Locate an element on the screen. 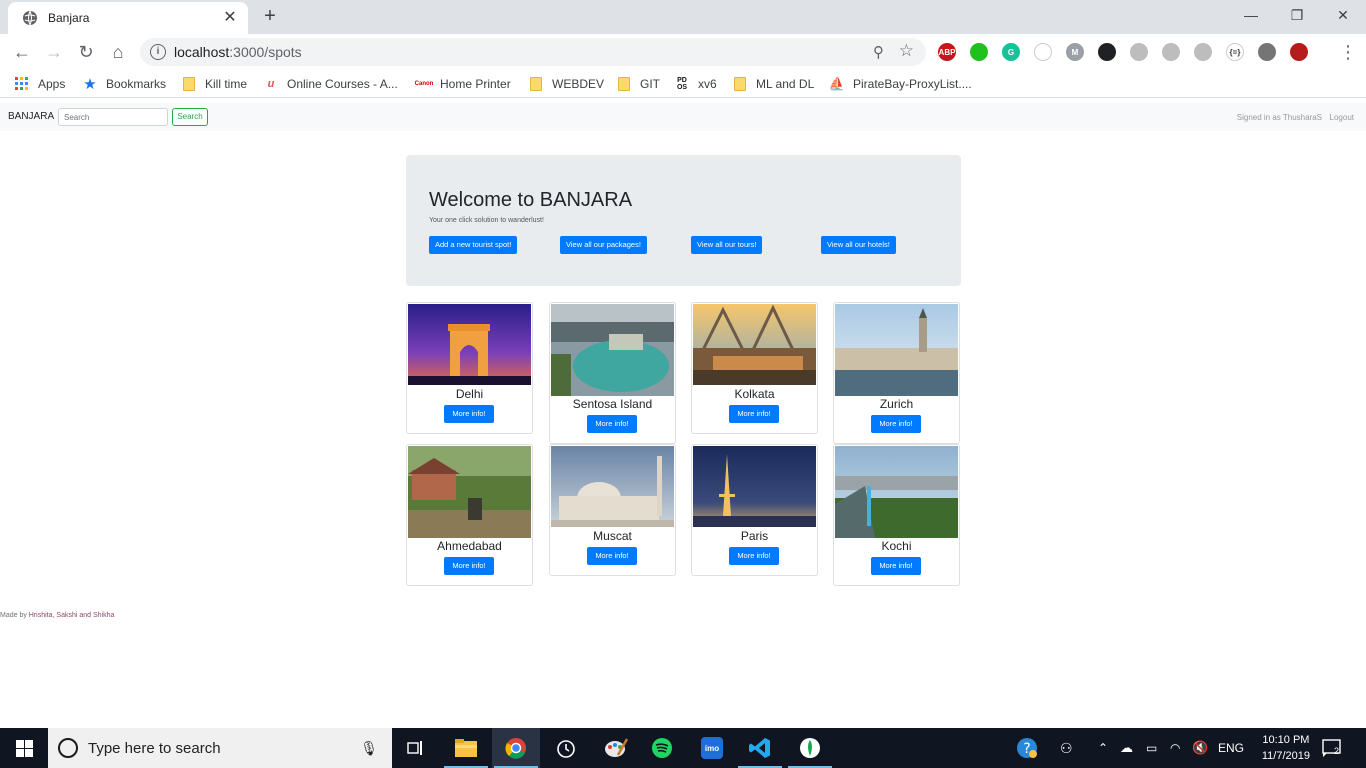 This screenshot has height=768, width=1366. welcome-heading: Welcome to BANJARA is located at coordinates (531, 200).